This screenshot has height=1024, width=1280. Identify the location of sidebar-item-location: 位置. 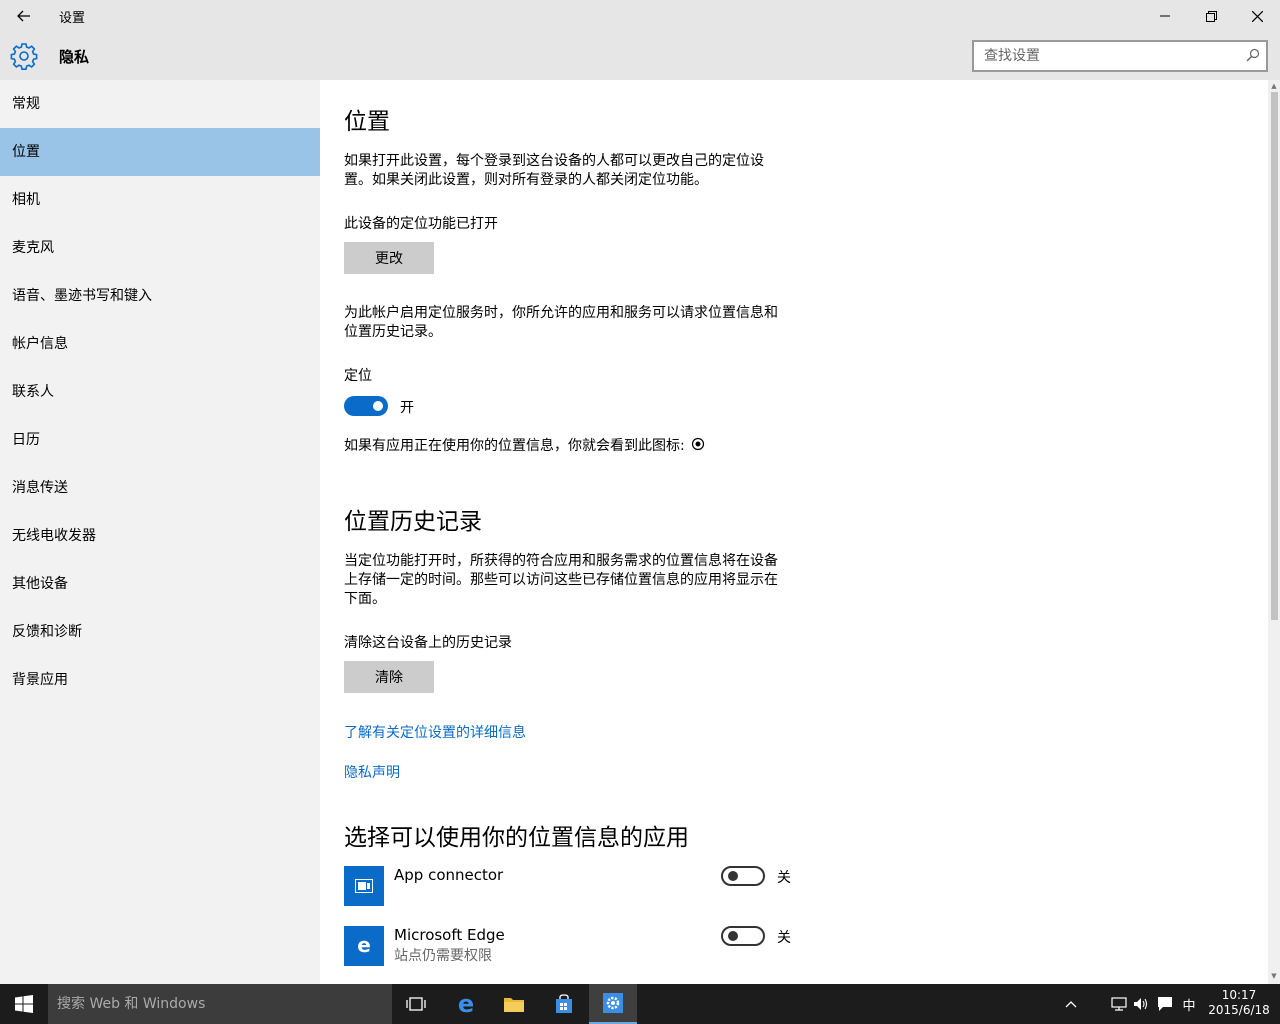
(160, 152).